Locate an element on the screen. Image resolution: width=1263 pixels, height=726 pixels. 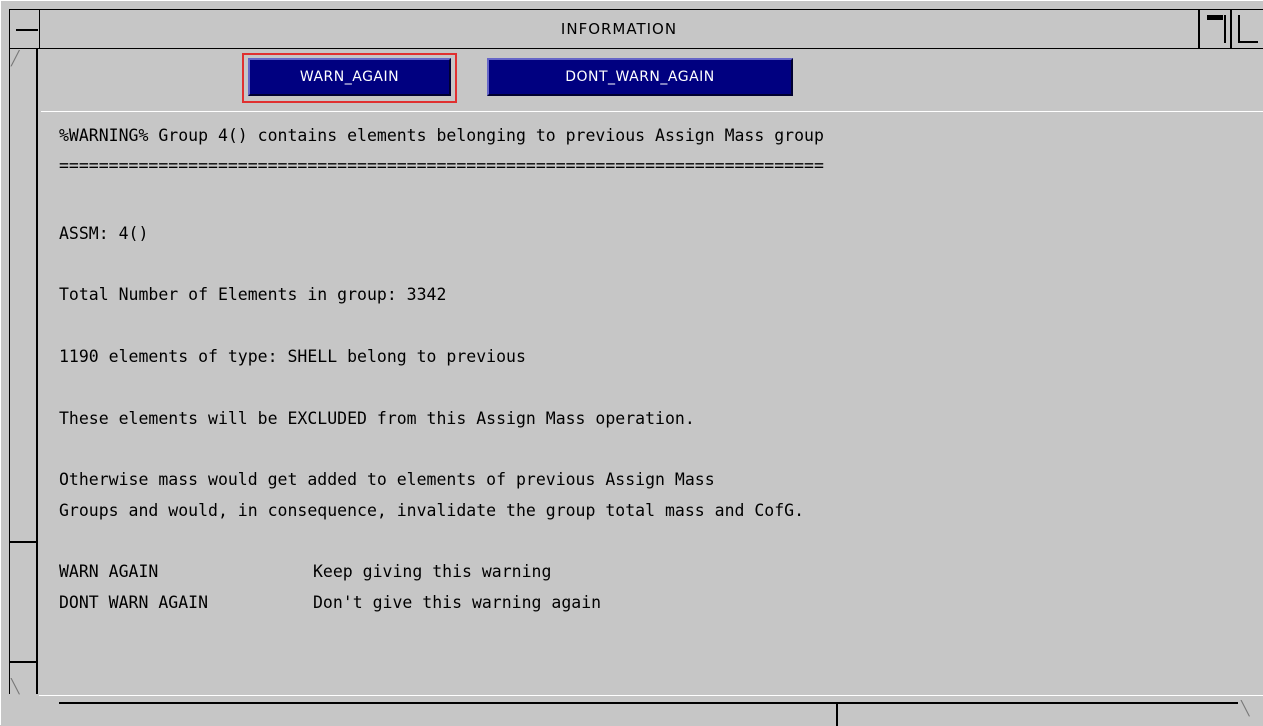
minimize-divider is located at coordinates (1225, 29).